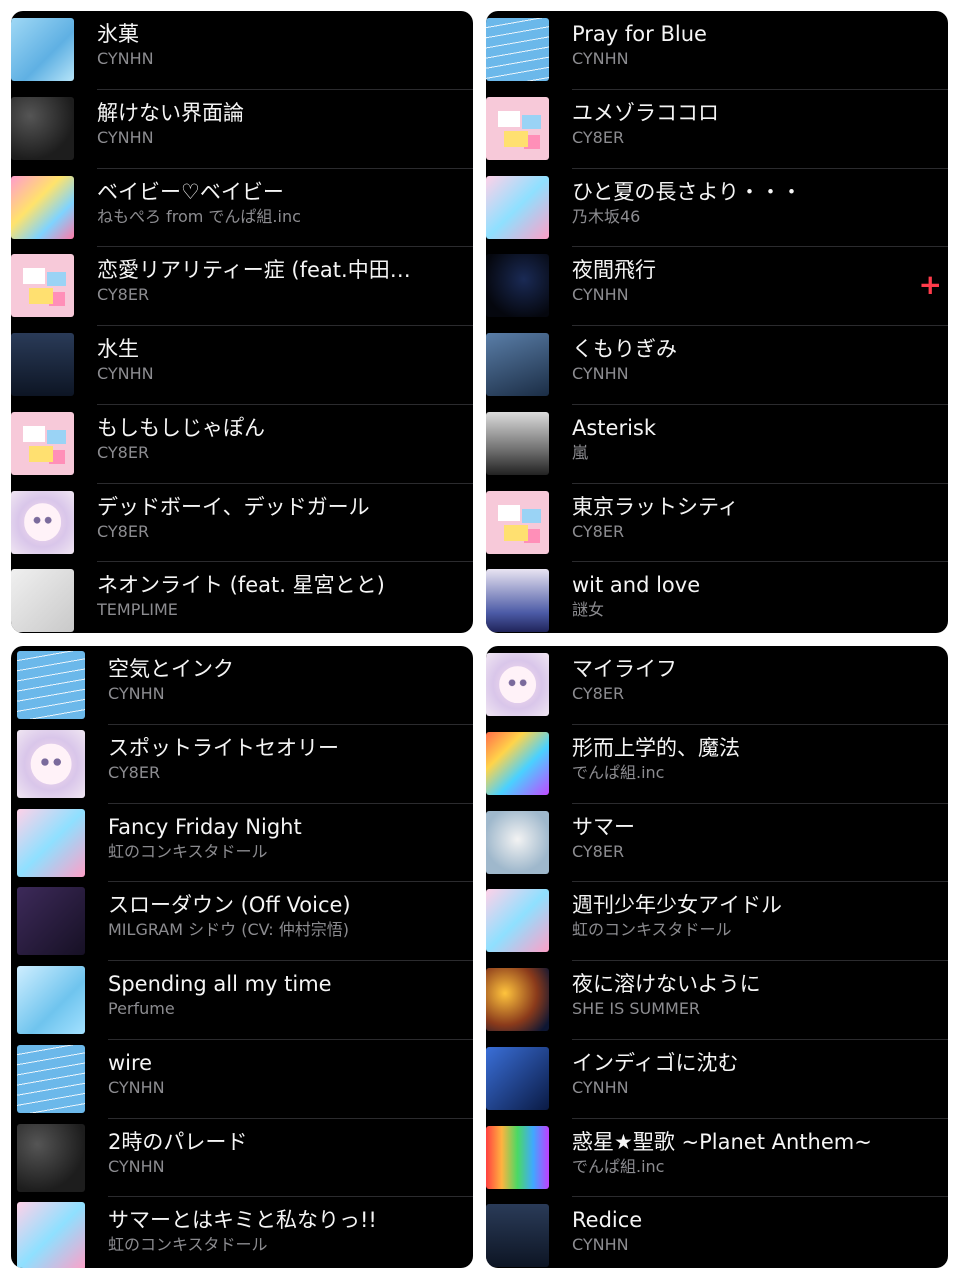 The height and width of the screenshot is (1280, 960). I want to click on song-row: 形而上学的、魔法 でんぱ組.inc, so click(717, 764).